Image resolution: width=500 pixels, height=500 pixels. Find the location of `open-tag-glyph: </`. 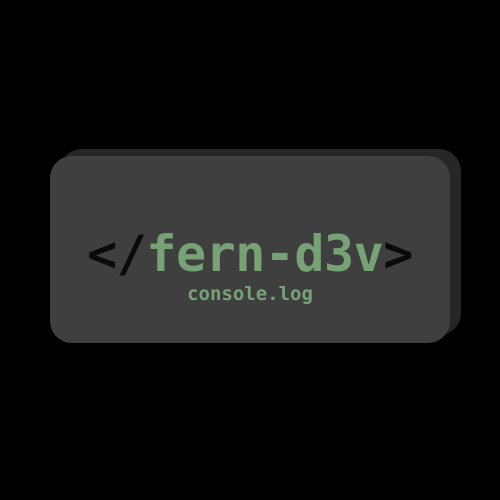

open-tag-glyph: </ is located at coordinates (117, 254).